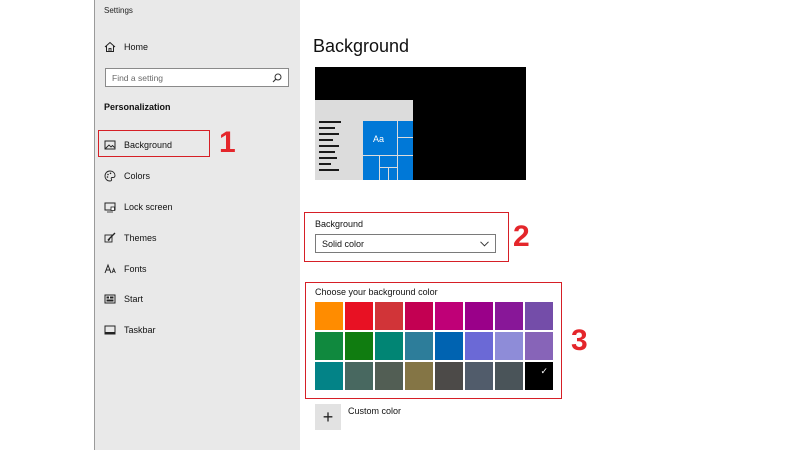 The height and width of the screenshot is (450, 800). I want to click on home-label: Home, so click(136, 47).